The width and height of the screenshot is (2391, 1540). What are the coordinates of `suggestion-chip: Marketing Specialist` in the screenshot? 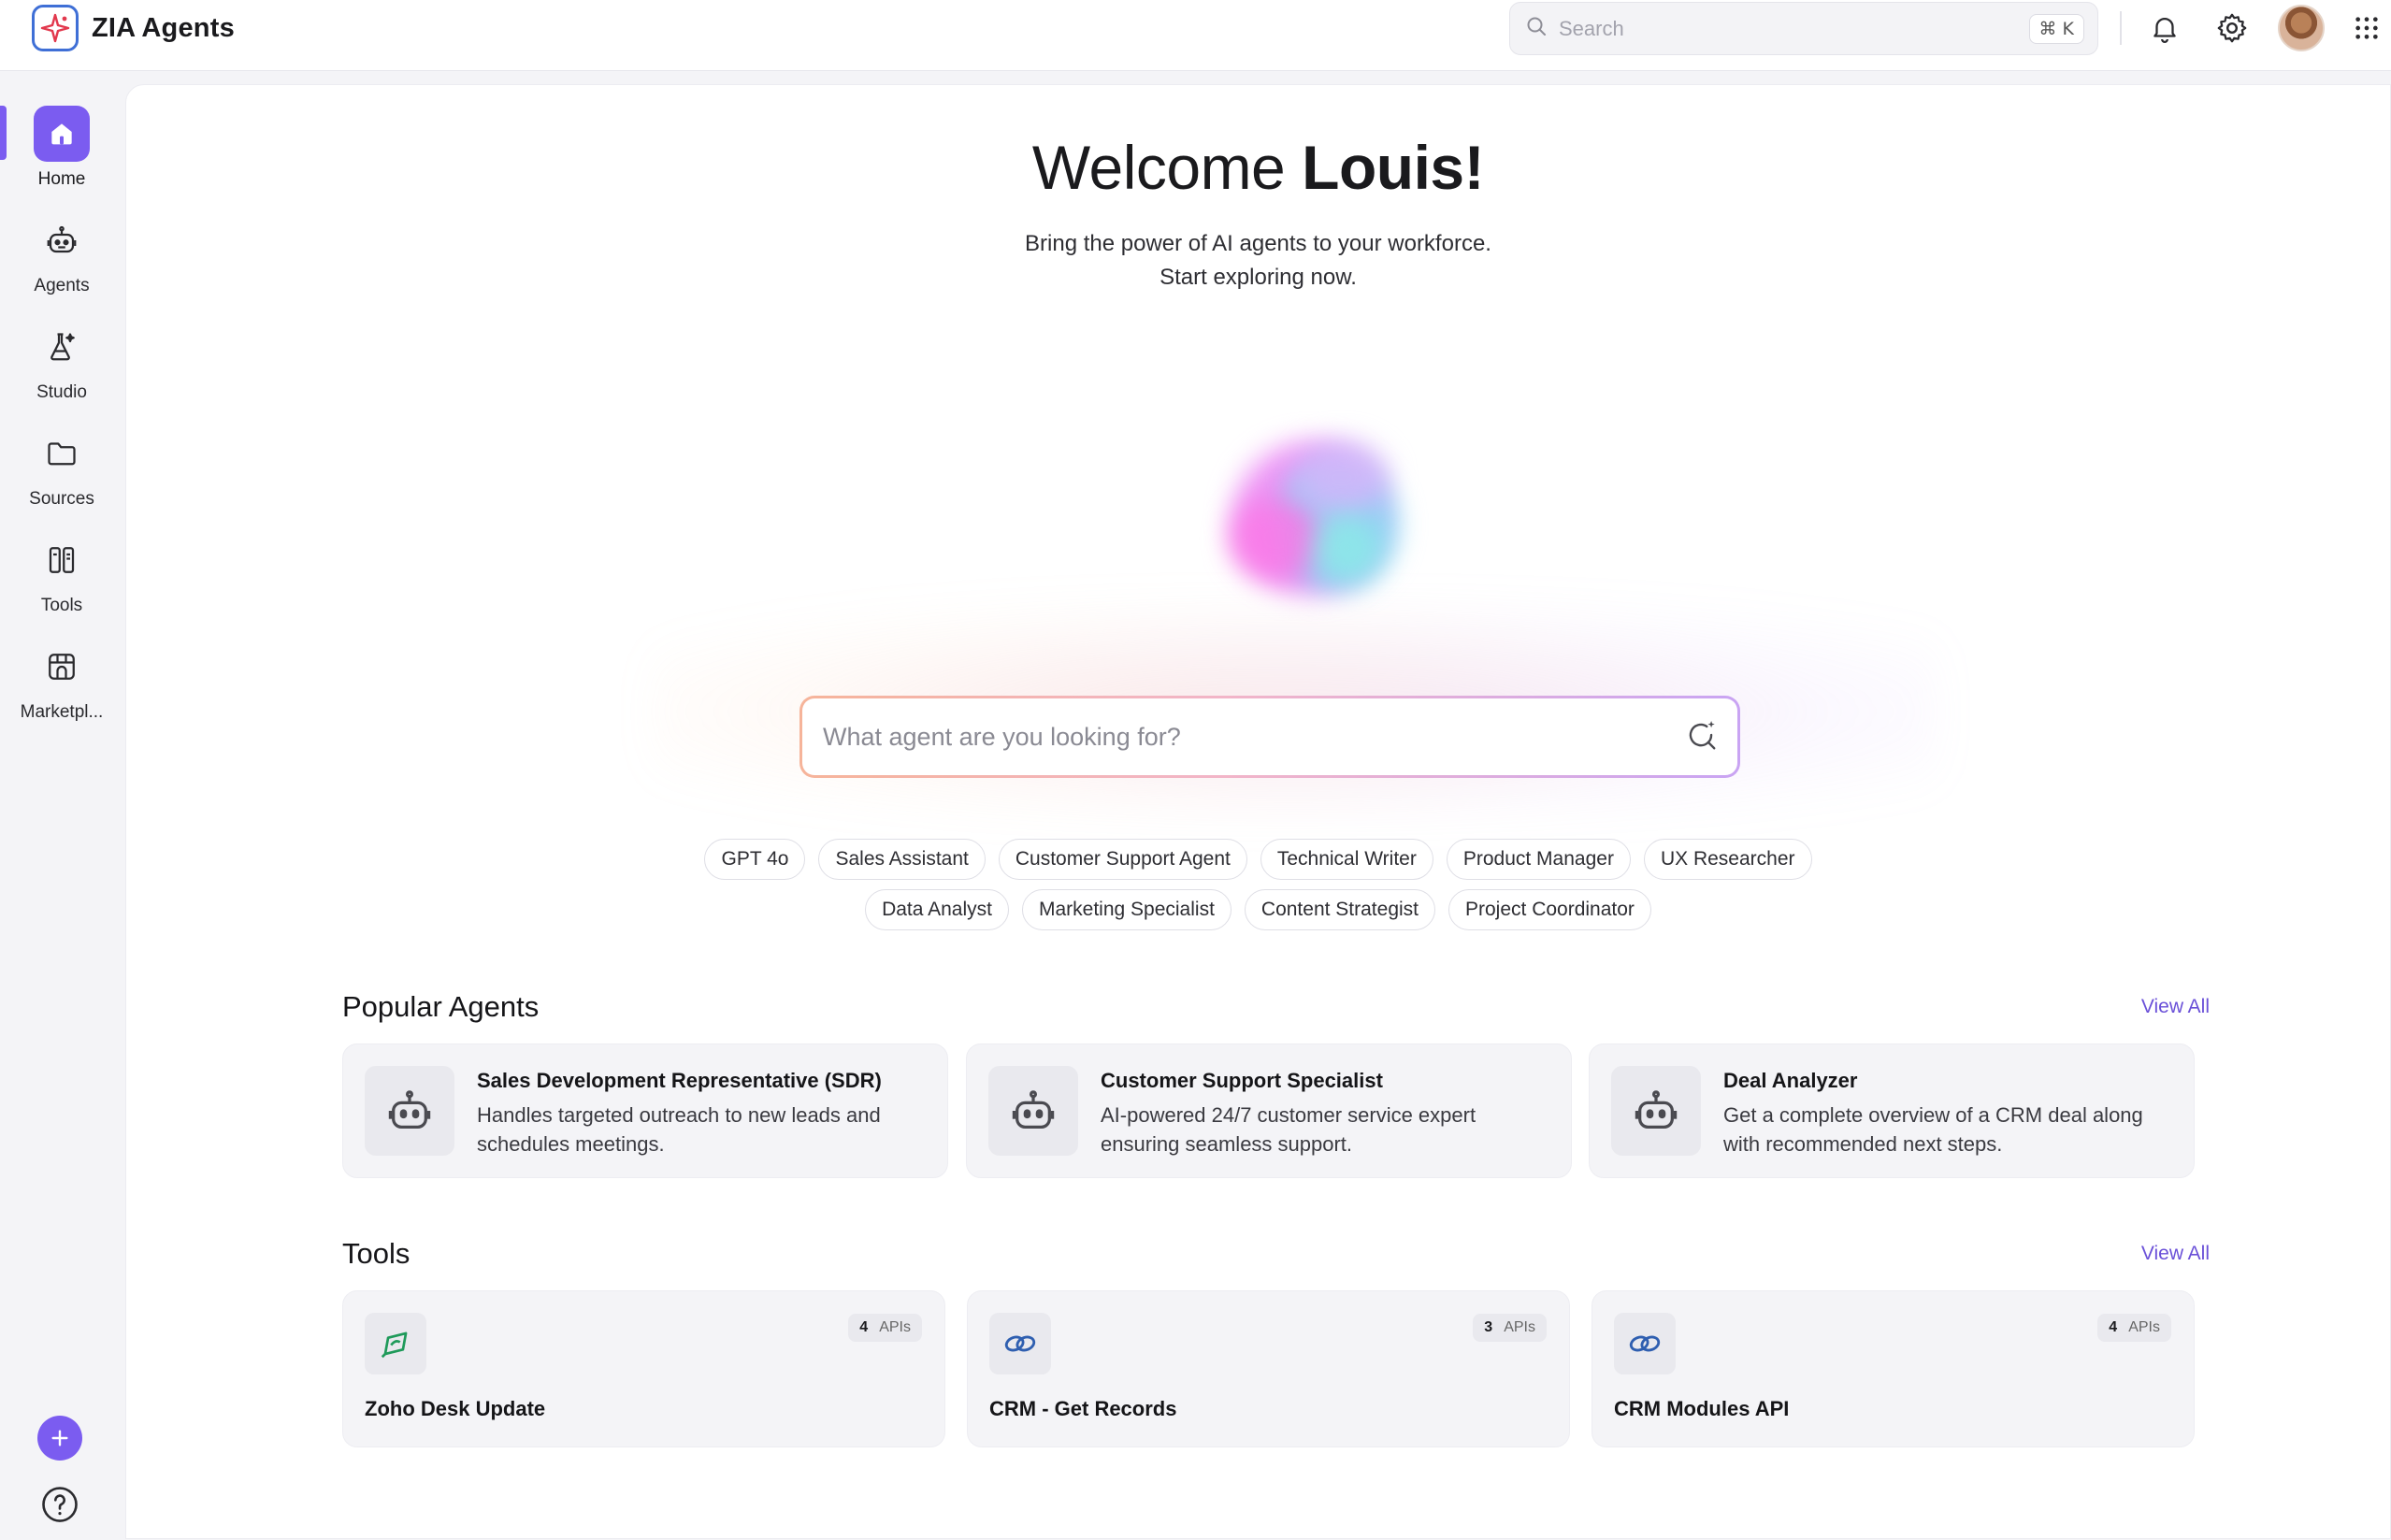 It's located at (1126, 909).